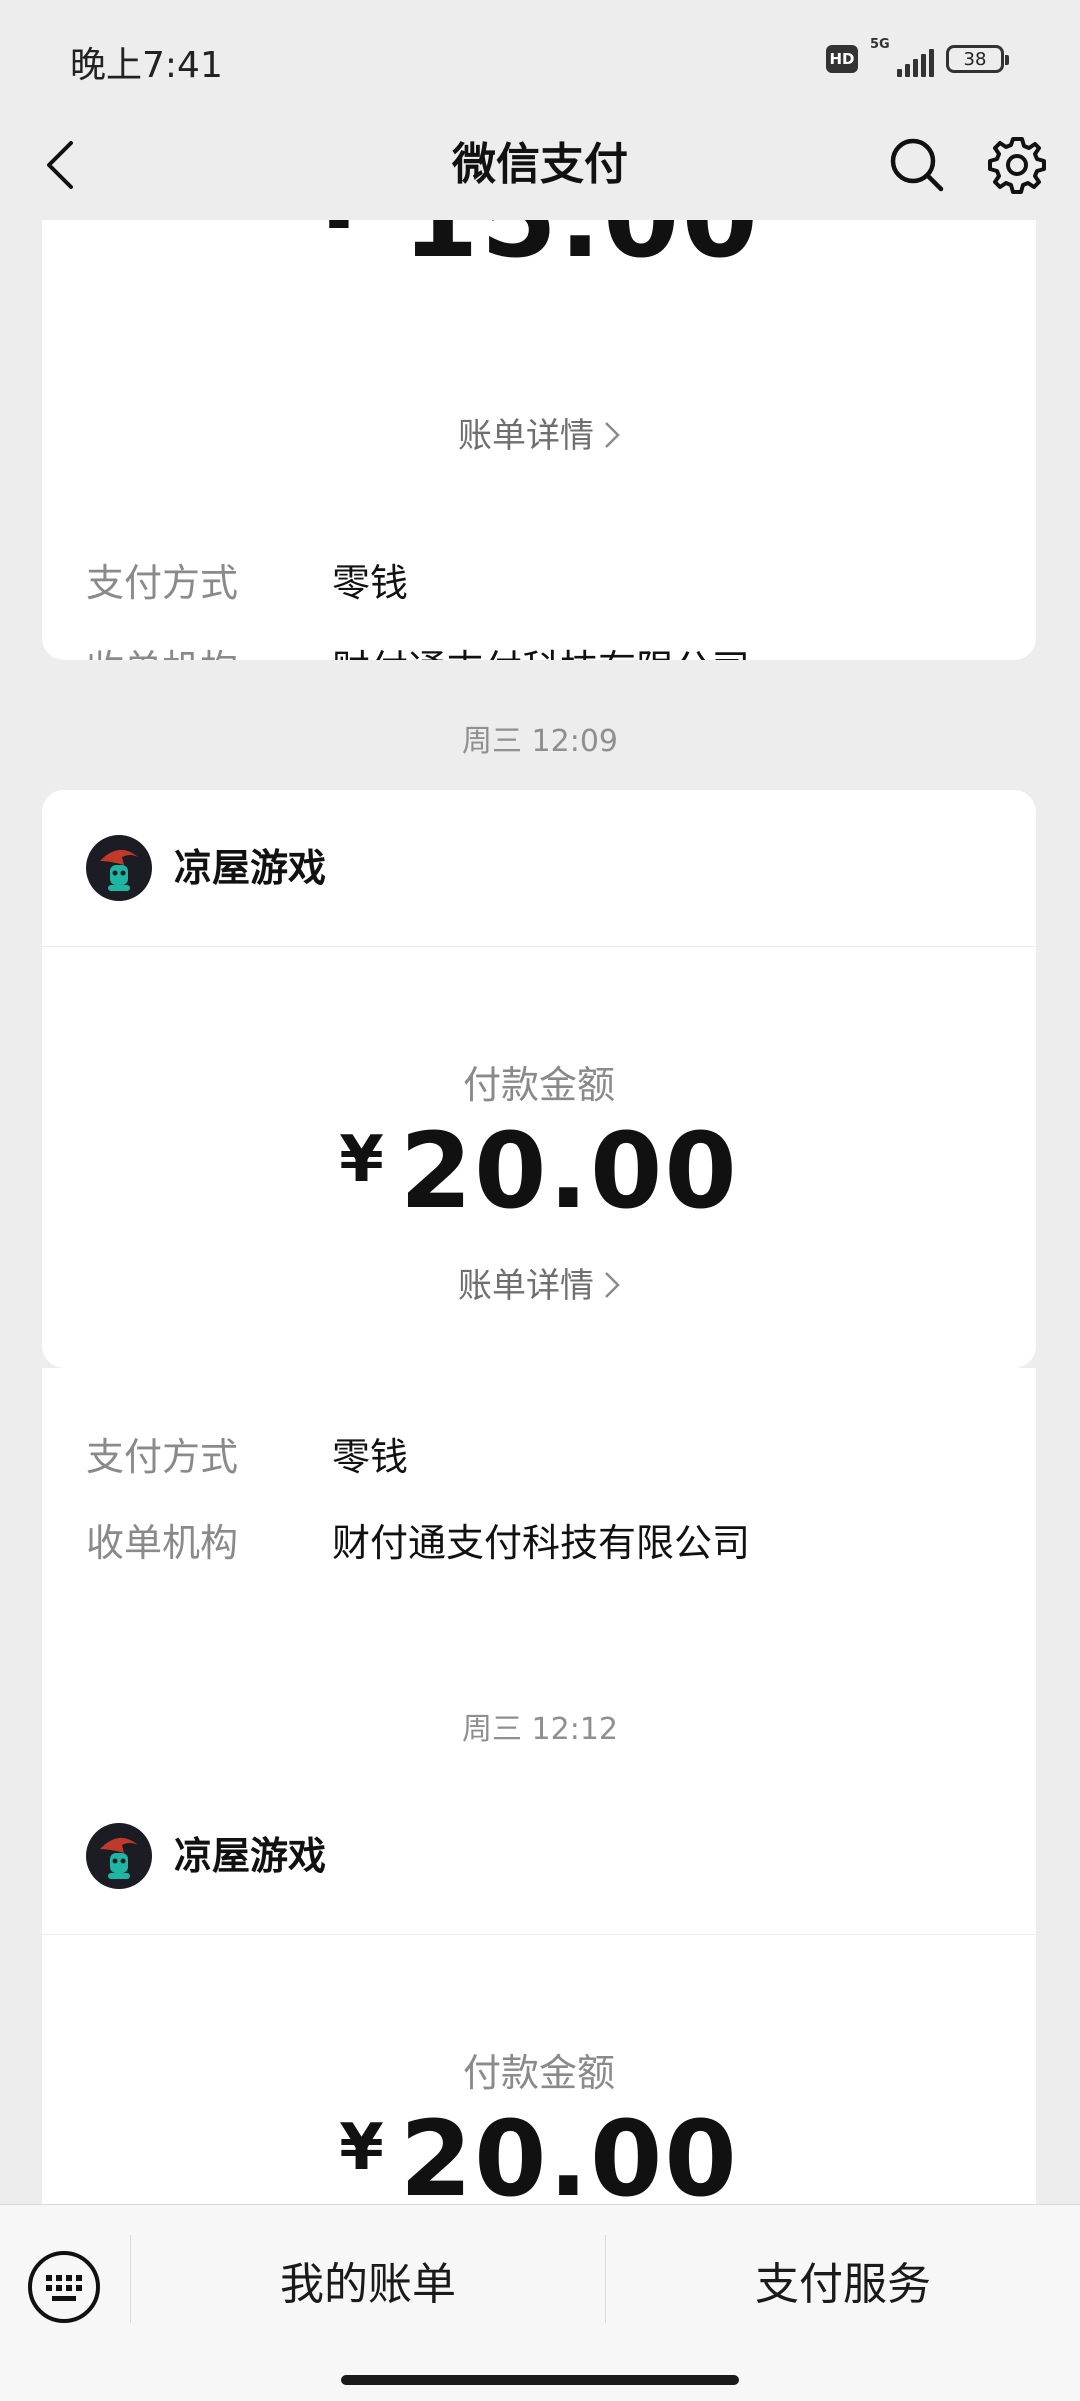  What do you see at coordinates (975, 59) in the screenshot?
I see `battery-level: 38` at bounding box center [975, 59].